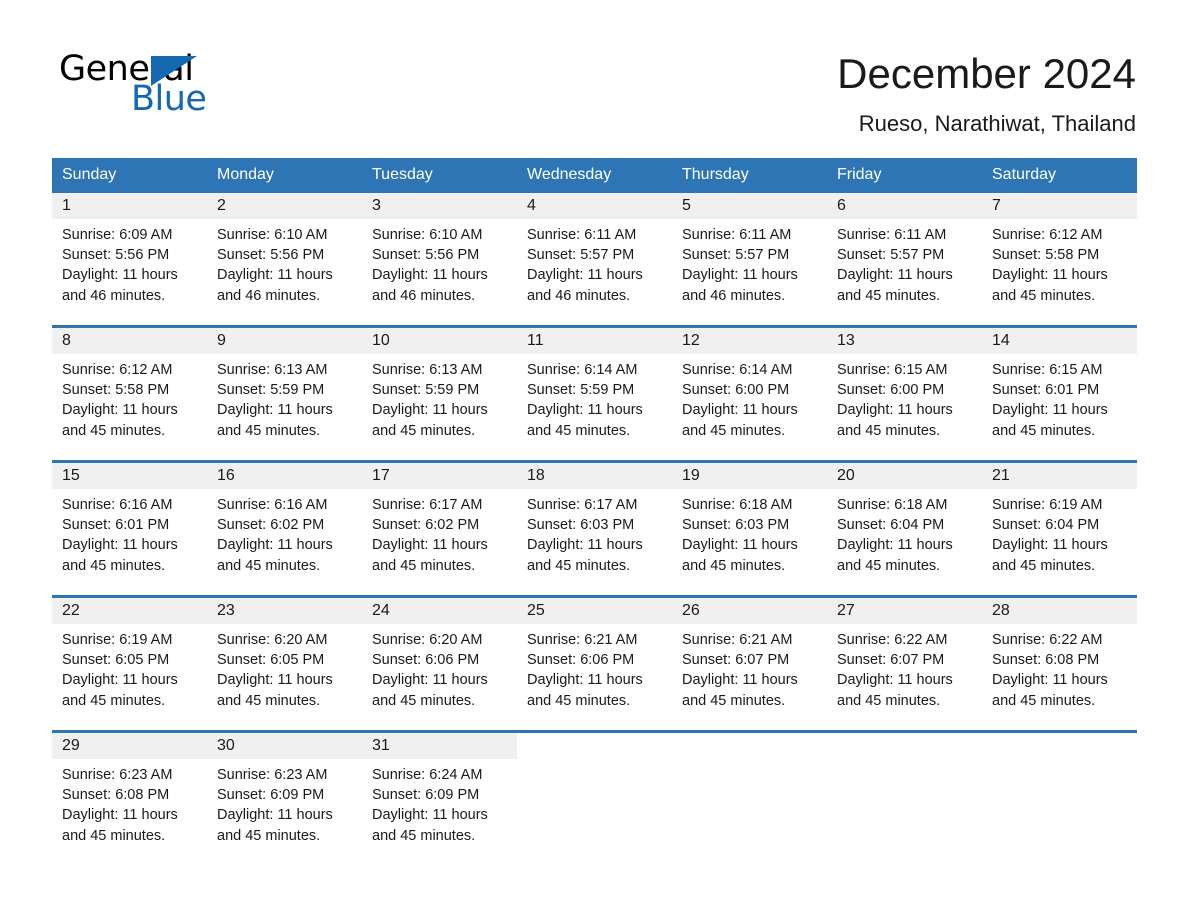 The image size is (1188, 918). What do you see at coordinates (221, 340) in the screenshot?
I see `day-number: 9` at bounding box center [221, 340].